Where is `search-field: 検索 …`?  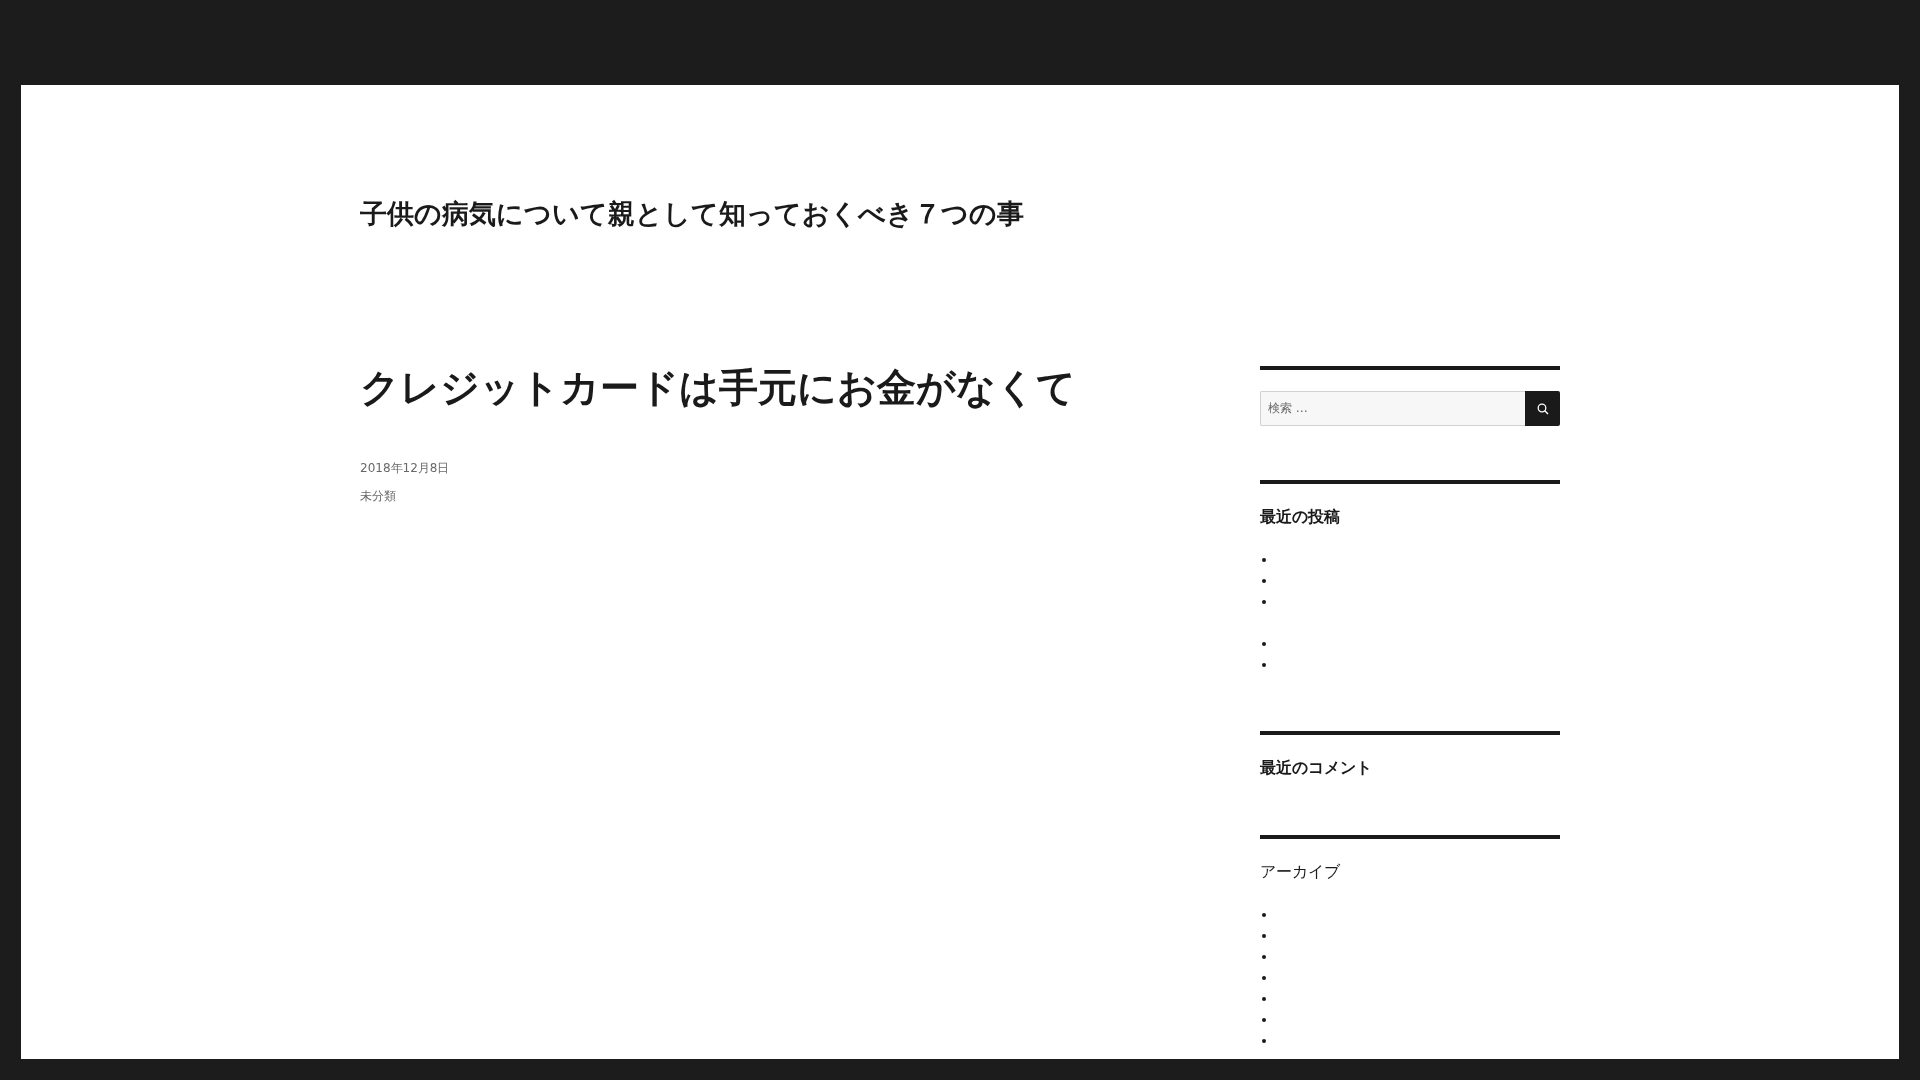
search-field: 検索 … is located at coordinates (1392, 408).